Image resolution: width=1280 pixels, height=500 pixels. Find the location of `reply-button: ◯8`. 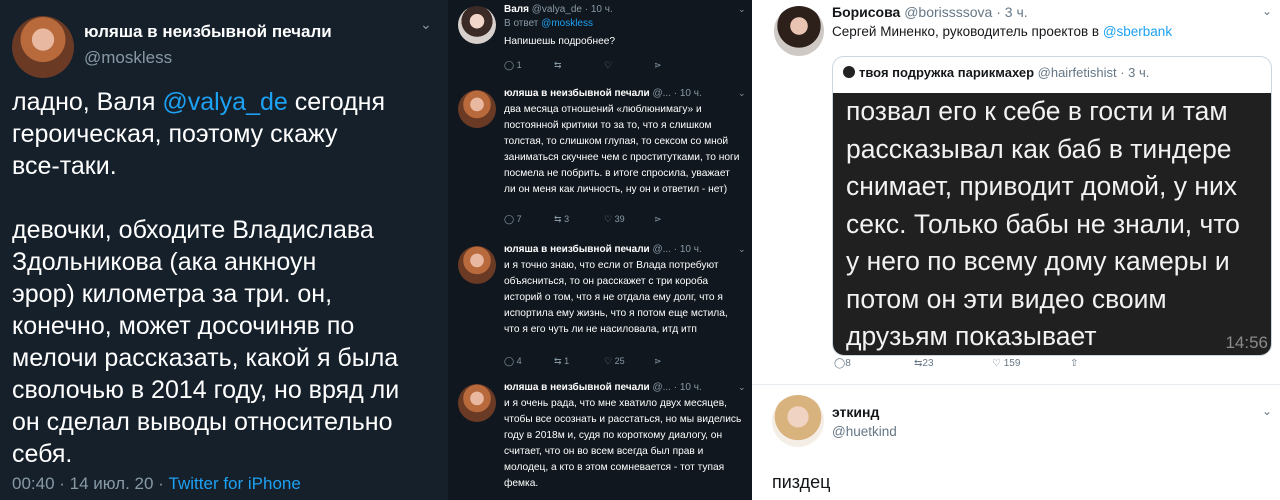

reply-button: ◯8 is located at coordinates (842, 363).